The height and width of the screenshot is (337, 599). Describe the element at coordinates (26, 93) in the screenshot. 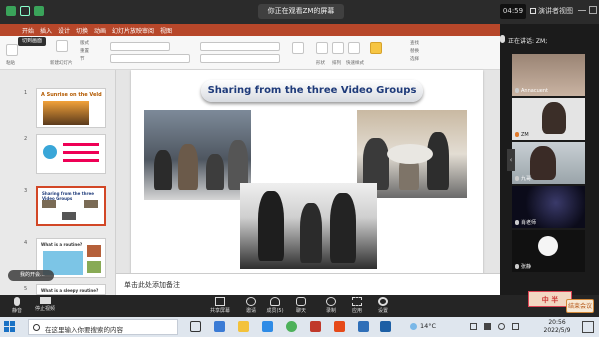

I see `thumb-number: 1` at that location.